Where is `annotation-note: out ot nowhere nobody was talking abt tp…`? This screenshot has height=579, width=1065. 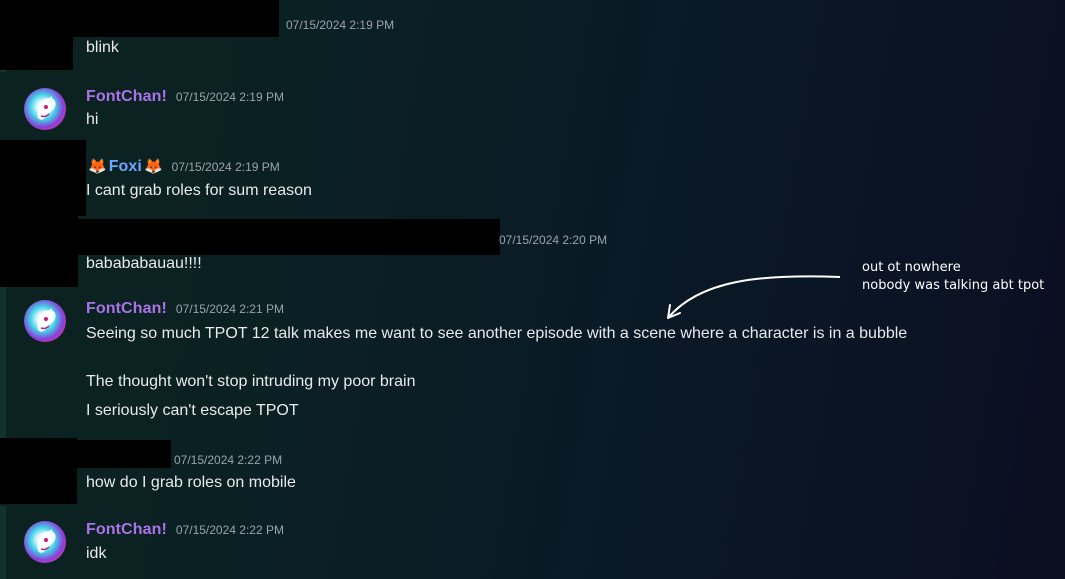 annotation-note: out ot nowhere nobody was talking abt tp… is located at coordinates (953, 277).